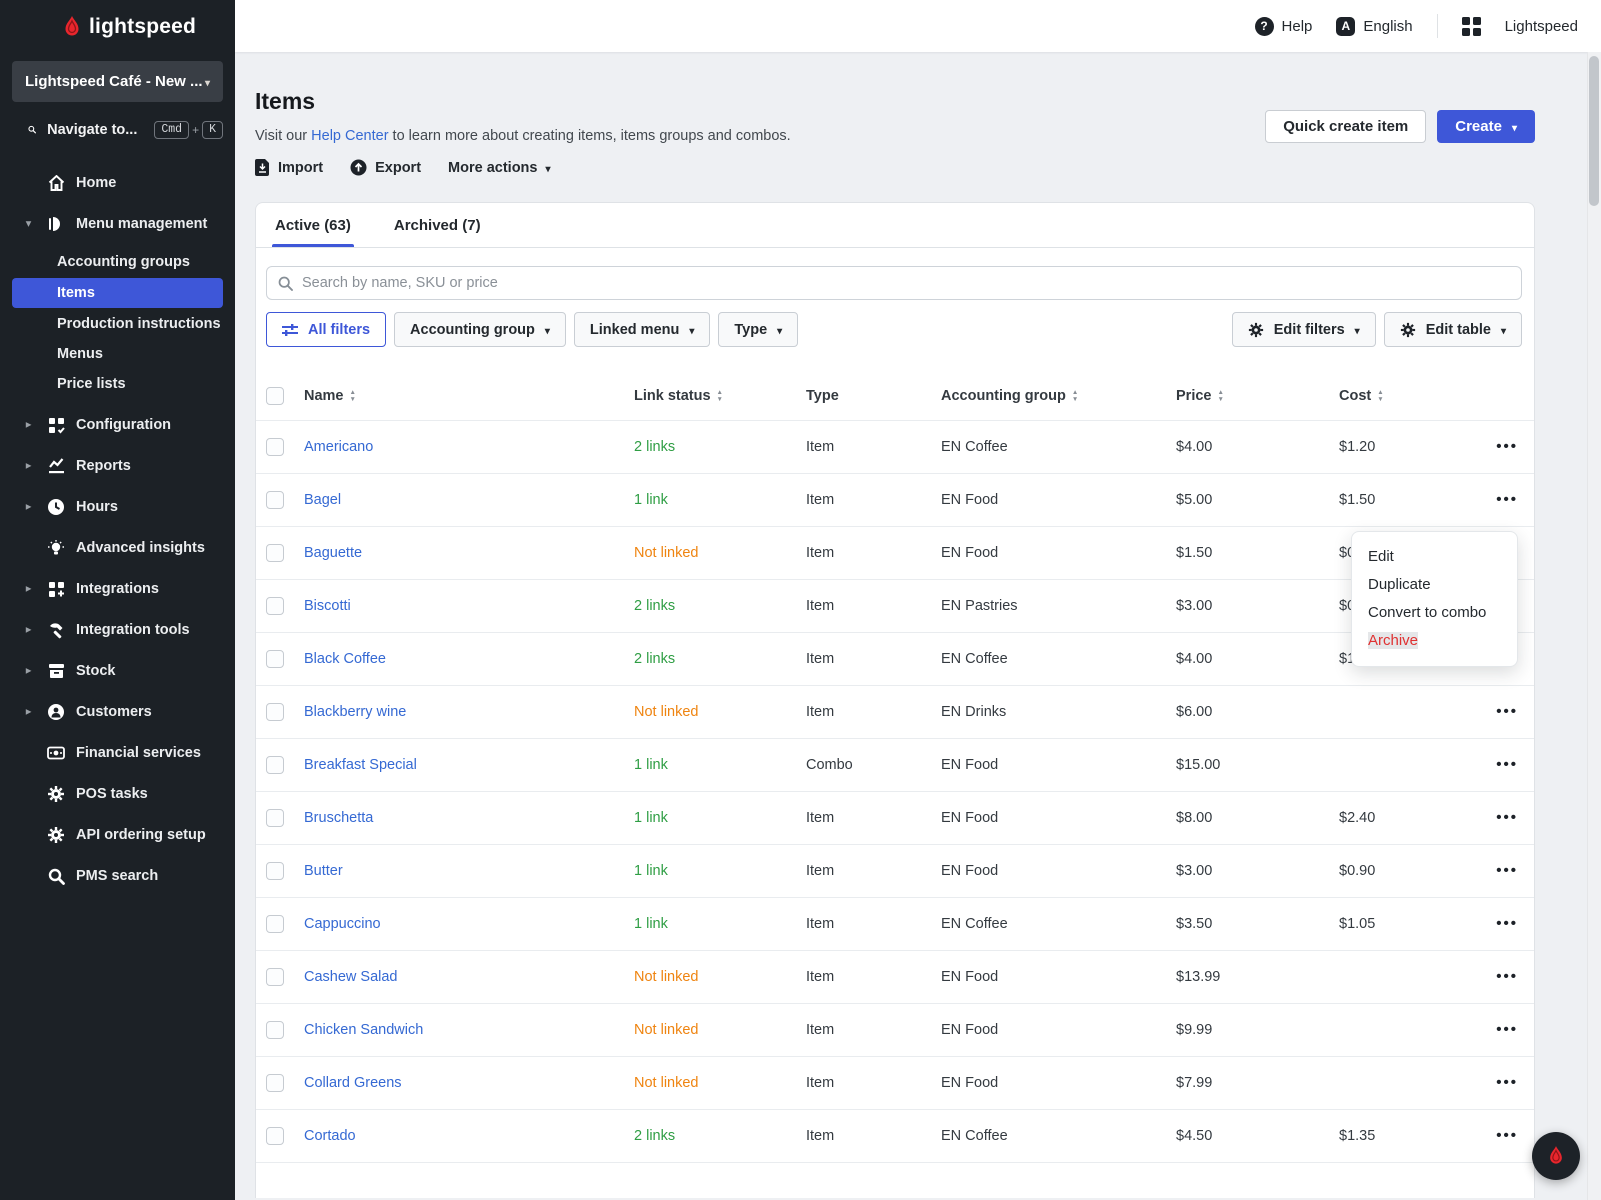 The width and height of the screenshot is (1601, 1200). I want to click on help-menu: Help, so click(1283, 26).